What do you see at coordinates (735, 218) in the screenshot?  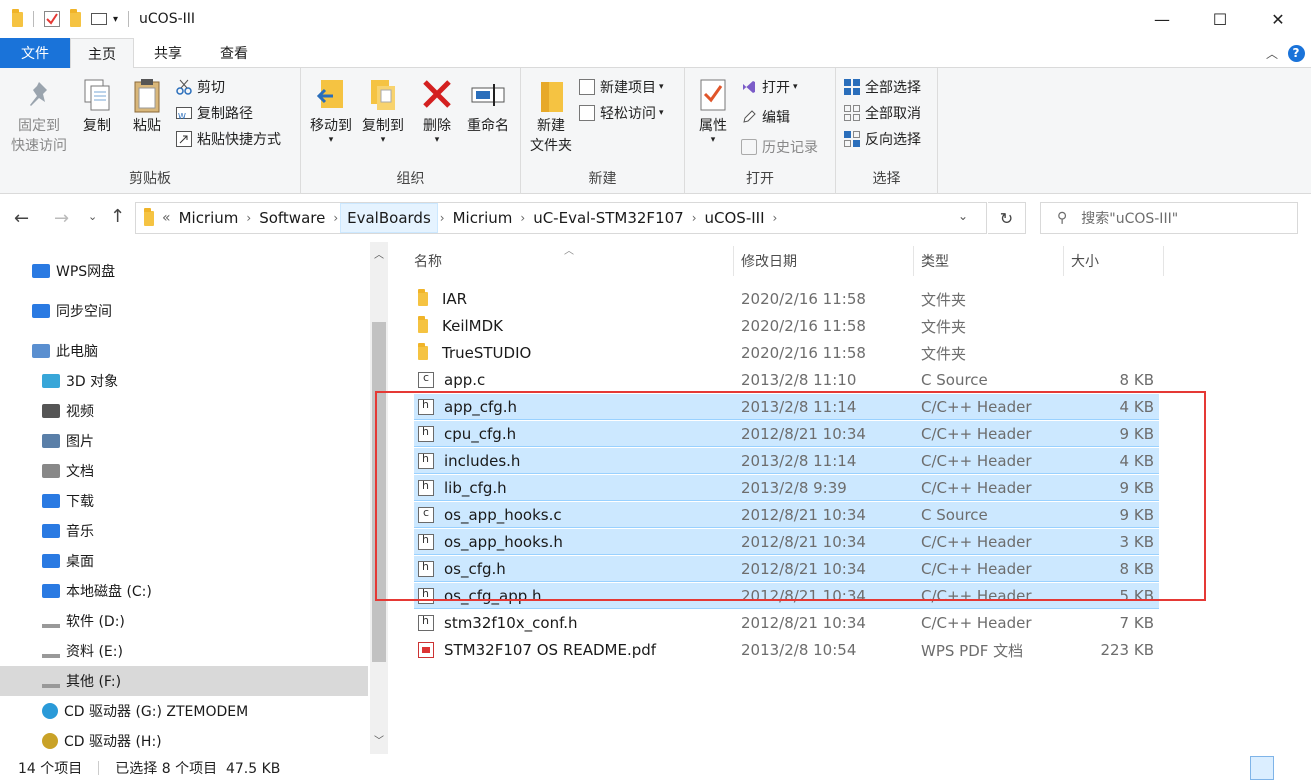 I see `breadcrumb-ucos-iii: uCOS-III` at bounding box center [735, 218].